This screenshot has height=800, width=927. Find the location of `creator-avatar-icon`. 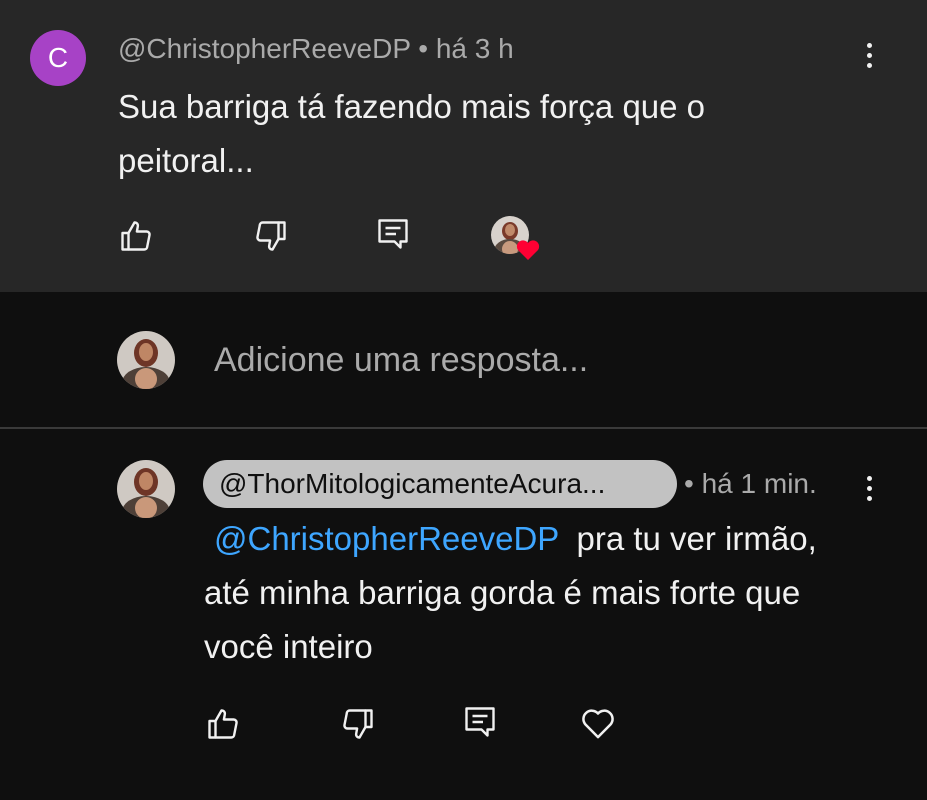

creator-avatar-icon is located at coordinates (515, 238).